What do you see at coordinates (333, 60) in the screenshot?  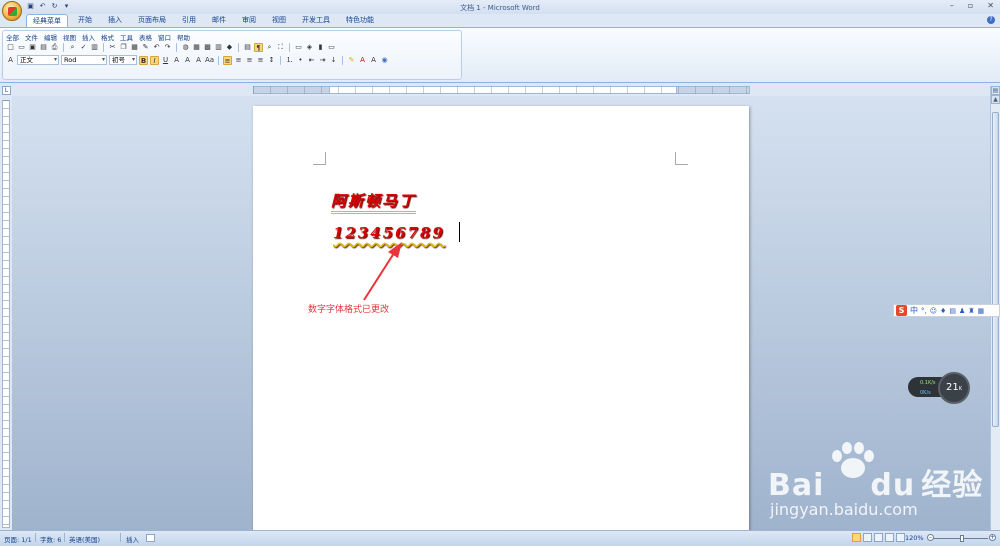 I see `sort-button: ↓` at bounding box center [333, 60].